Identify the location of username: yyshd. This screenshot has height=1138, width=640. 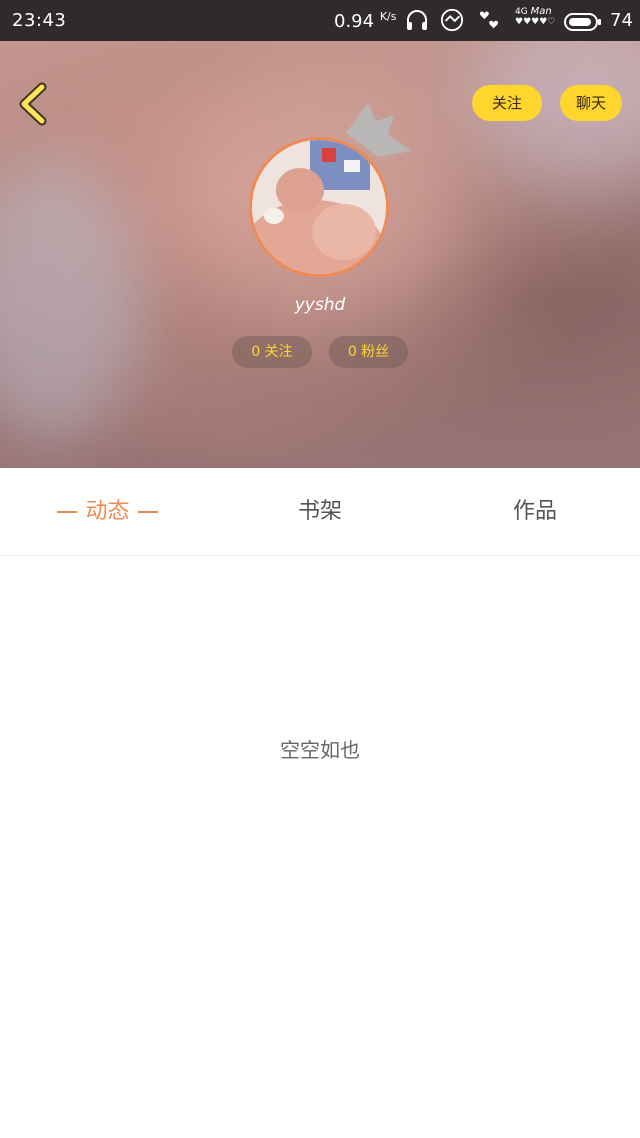
(320, 305).